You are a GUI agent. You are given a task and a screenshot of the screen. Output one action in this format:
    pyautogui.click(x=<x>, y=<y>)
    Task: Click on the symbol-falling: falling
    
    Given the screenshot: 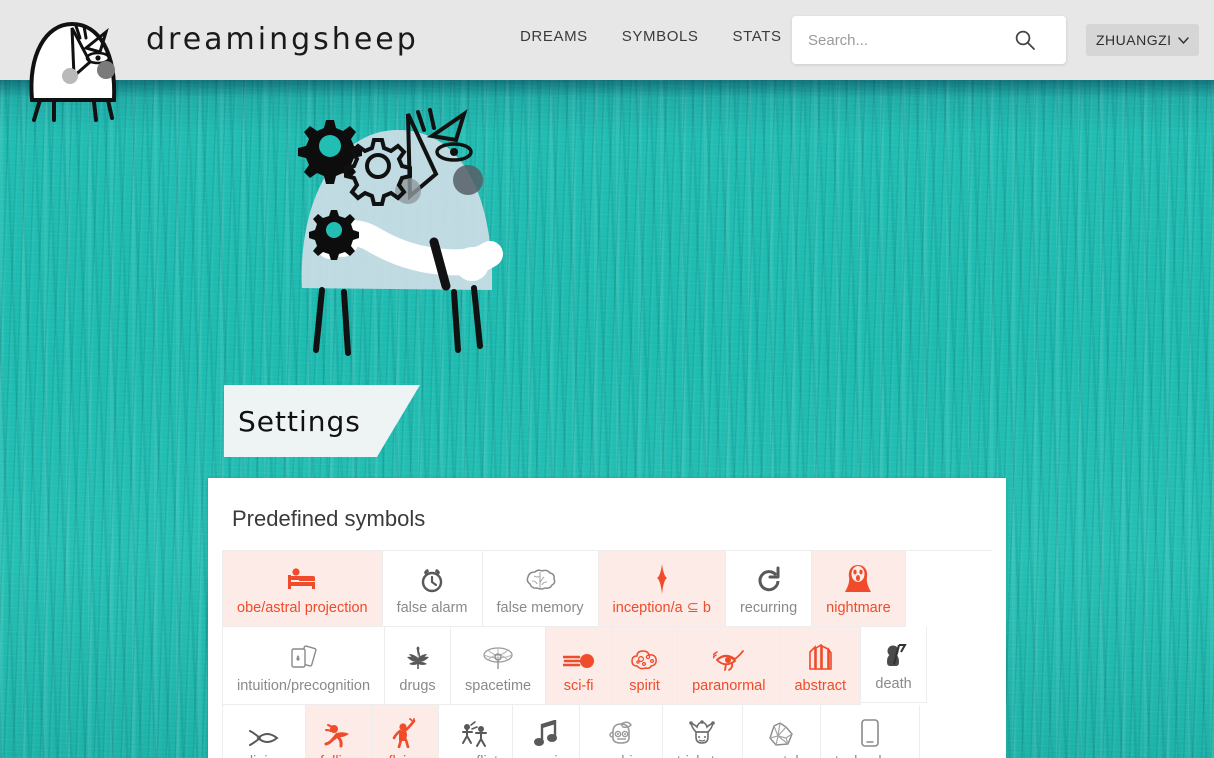 What is the action you would take?
    pyautogui.click(x=339, y=731)
    